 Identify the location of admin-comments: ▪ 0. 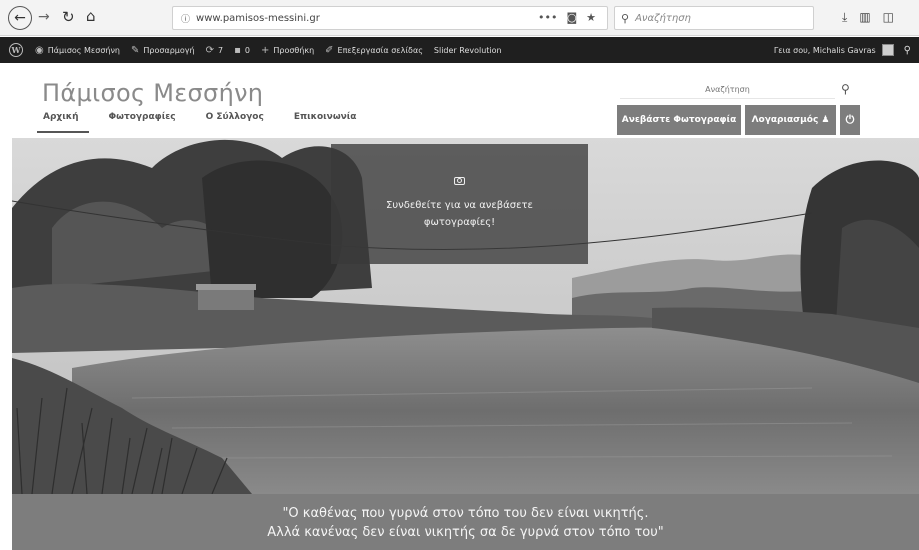
(242, 50).